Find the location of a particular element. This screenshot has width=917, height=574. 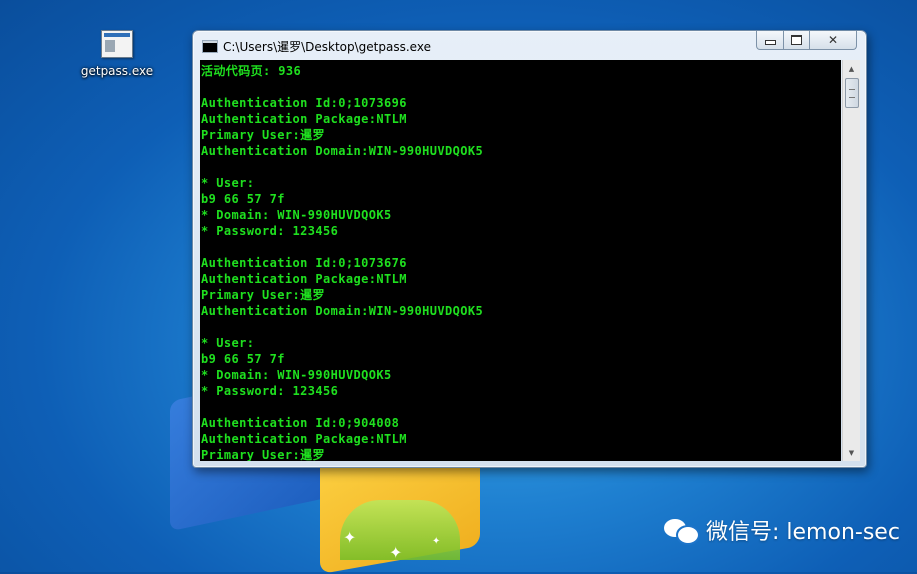

minimize-icon is located at coordinates (770, 42).